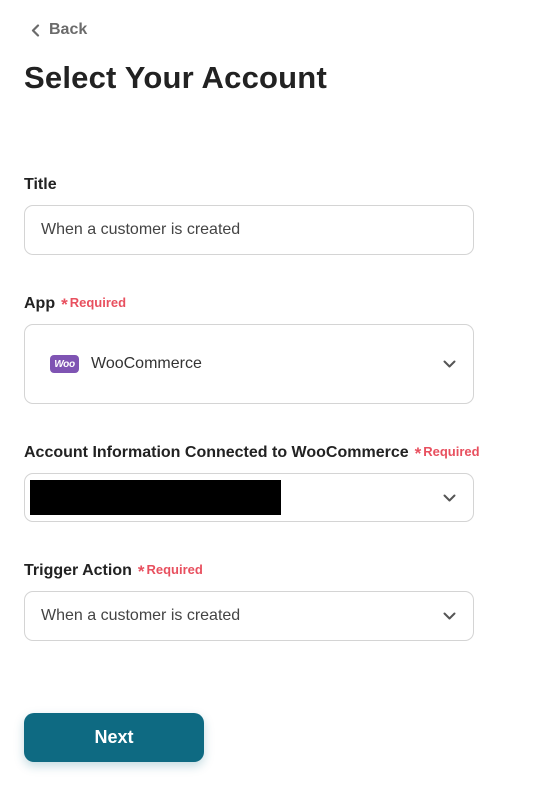  I want to click on app-label-text: App, so click(40, 303).